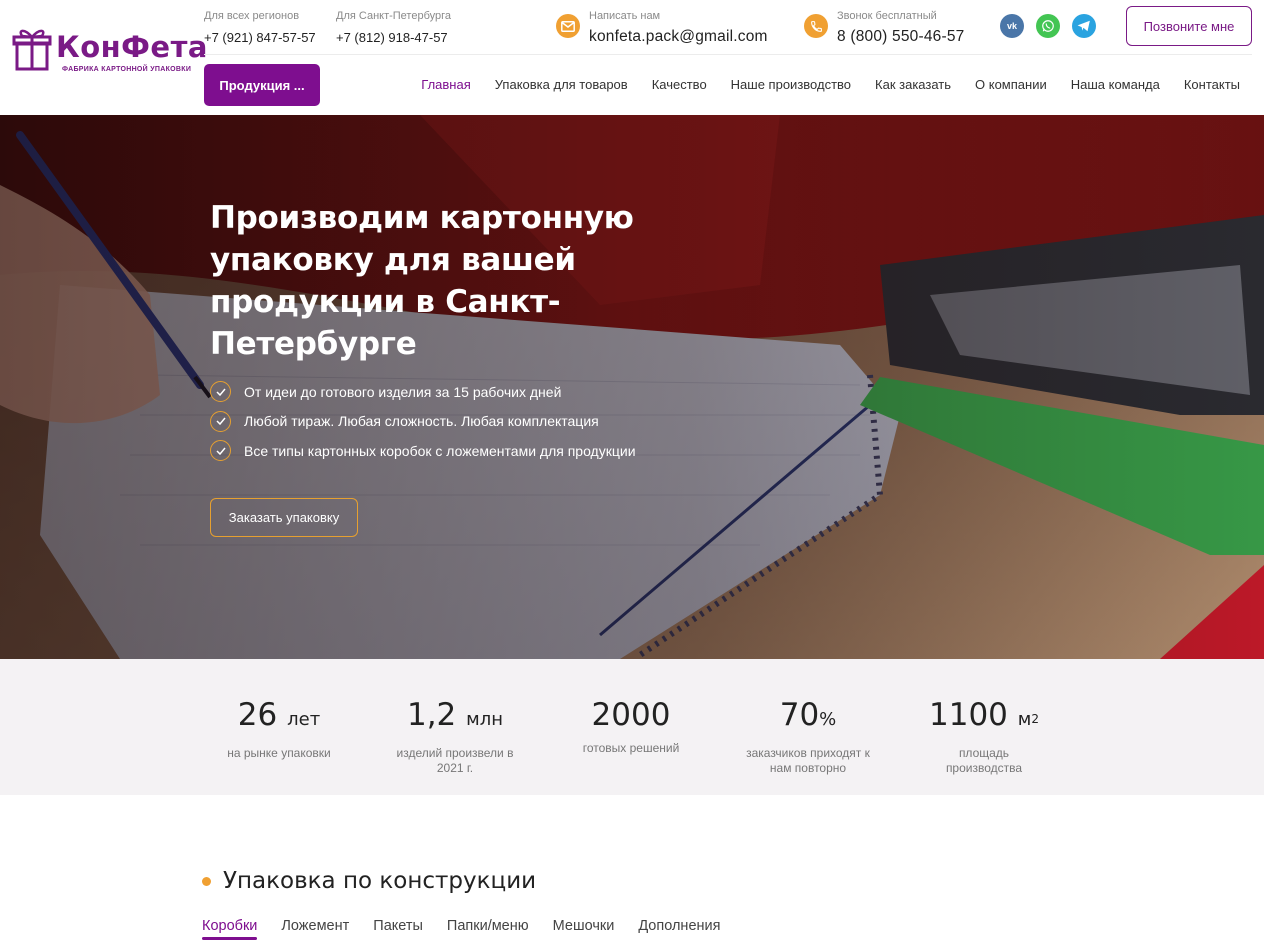  I want to click on nav-item-quality: Качество, so click(679, 85).